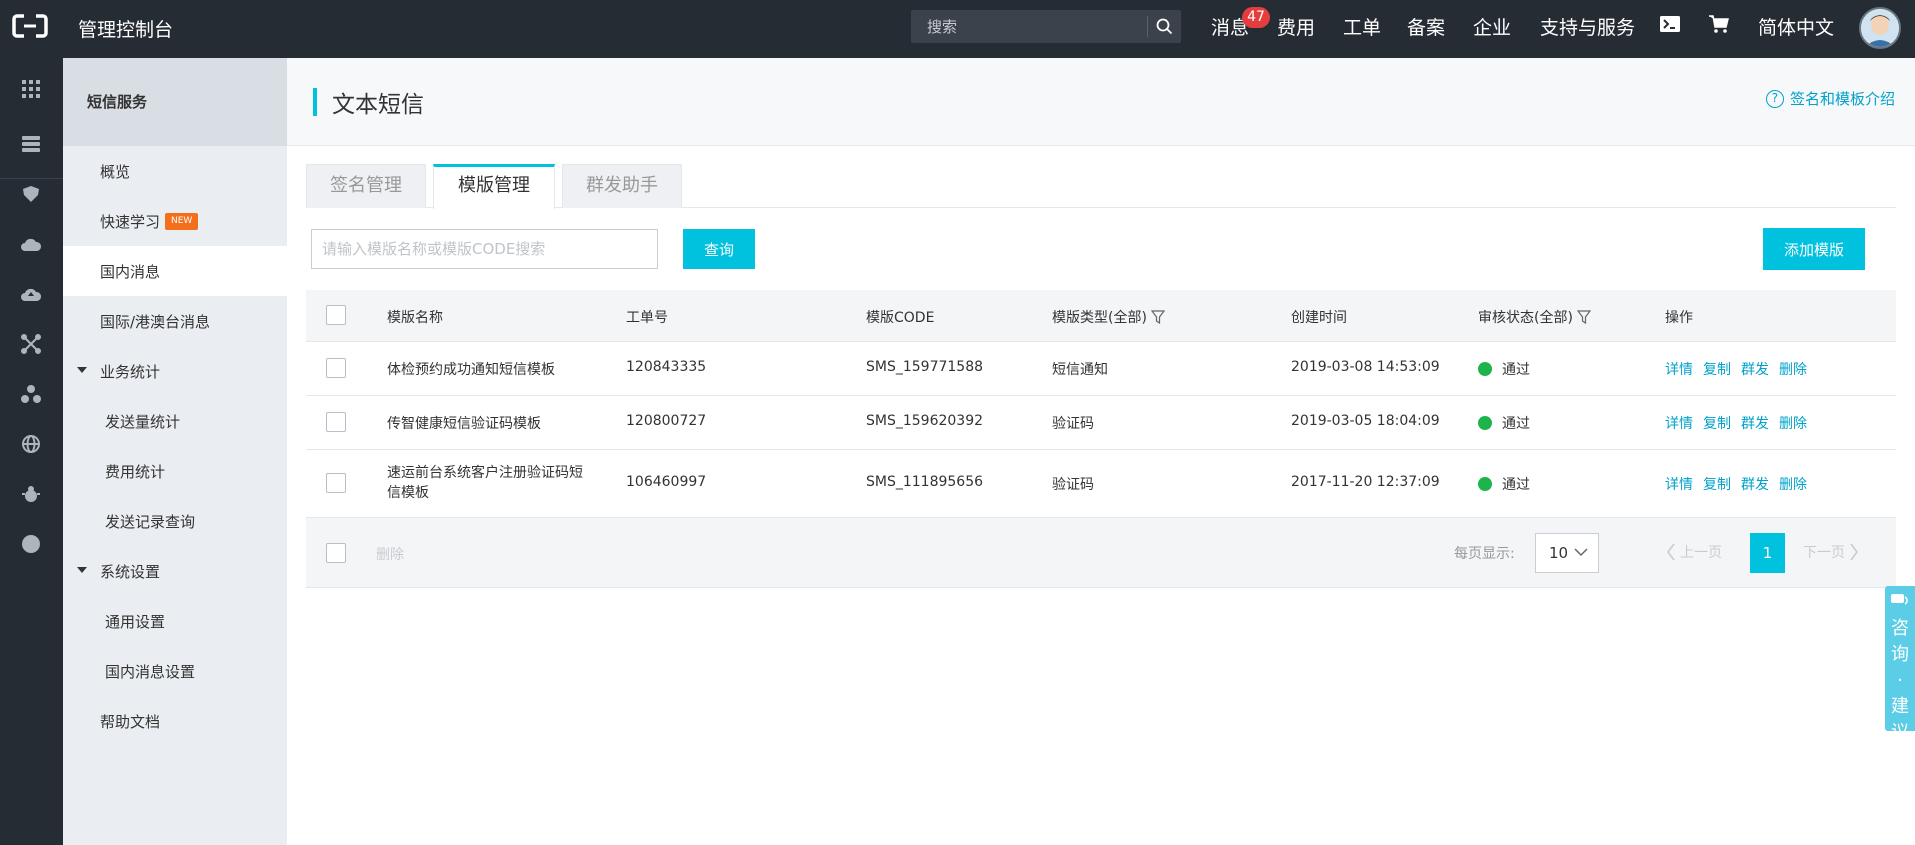 The height and width of the screenshot is (845, 1915). What do you see at coordinates (182, 221) in the screenshot?
I see `new-badge: NEW` at bounding box center [182, 221].